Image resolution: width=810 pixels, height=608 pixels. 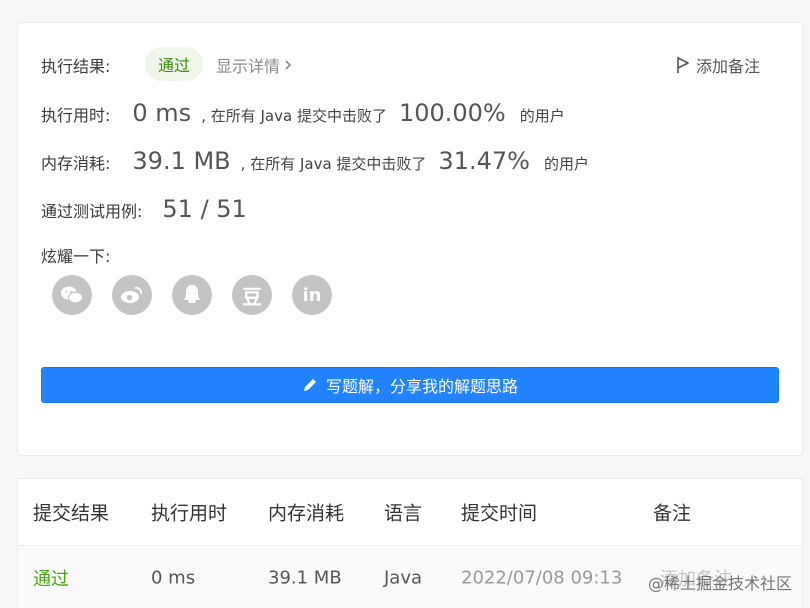 I want to click on tests-row: 通过测试用例: 51 / 51, so click(x=149, y=209).